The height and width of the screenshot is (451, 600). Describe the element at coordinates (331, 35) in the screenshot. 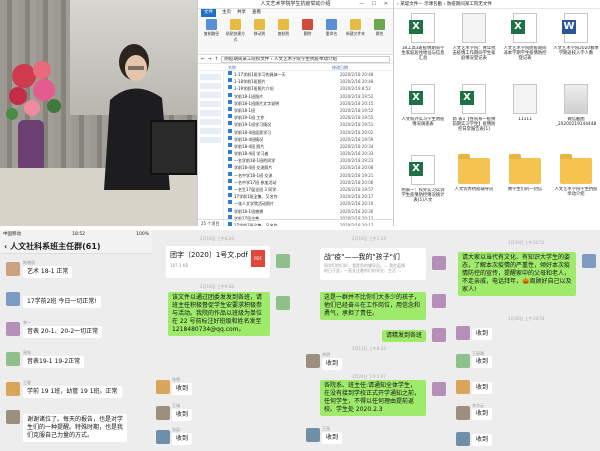

I see `rename-button: 重命名` at that location.